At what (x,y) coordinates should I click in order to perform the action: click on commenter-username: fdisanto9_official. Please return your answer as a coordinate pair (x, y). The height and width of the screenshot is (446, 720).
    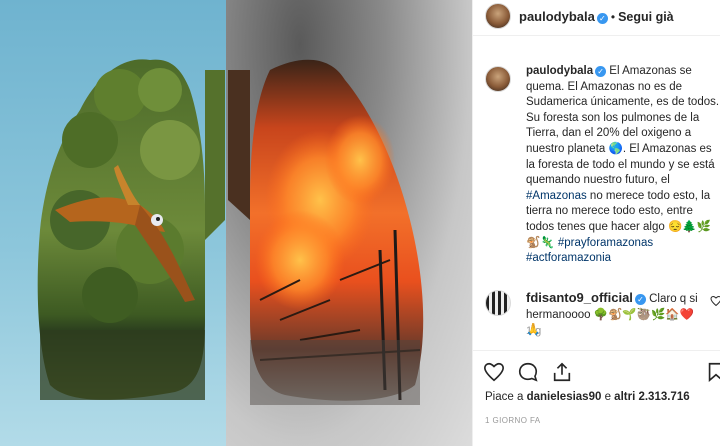
    Looking at the image, I should click on (579, 297).